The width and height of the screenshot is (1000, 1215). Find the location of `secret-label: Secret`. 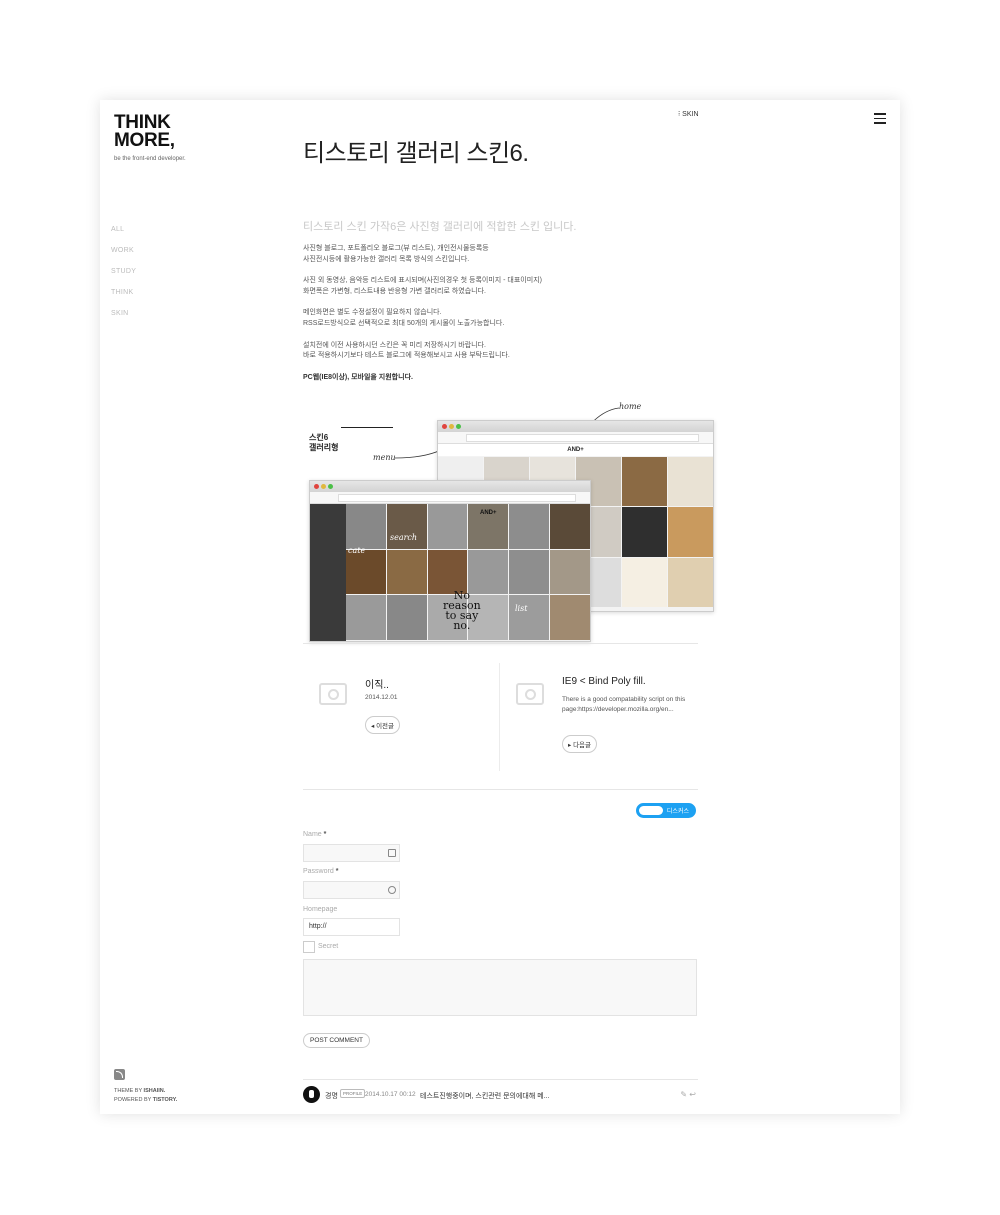

secret-label: Secret is located at coordinates (328, 946).